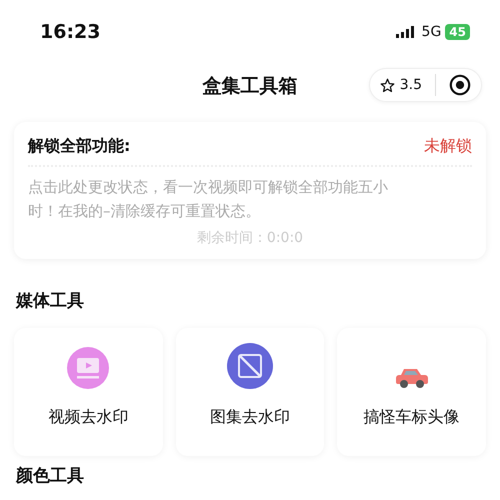 The height and width of the screenshot is (500, 500). What do you see at coordinates (457, 32) in the screenshot?
I see `battery-level: 45` at bounding box center [457, 32].